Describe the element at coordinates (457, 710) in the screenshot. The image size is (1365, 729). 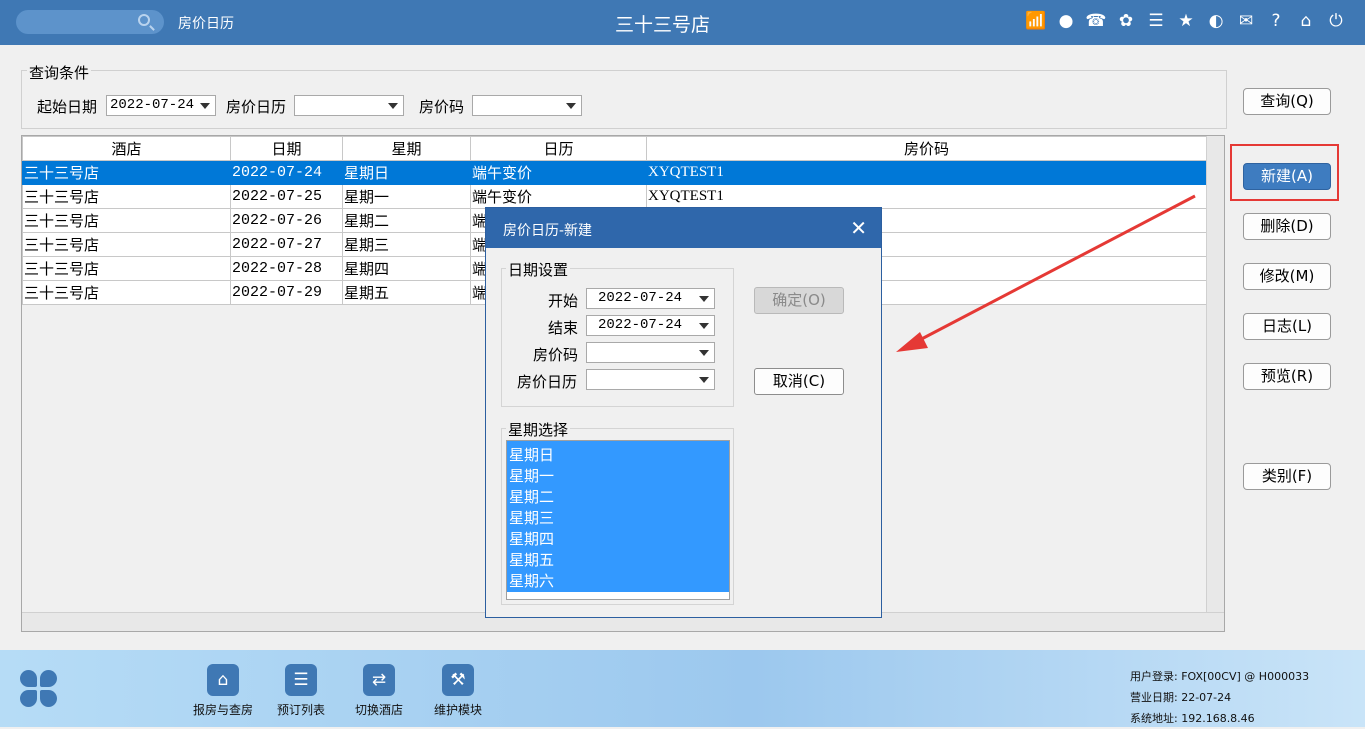
I see `maintenance-label: 维护模块` at that location.